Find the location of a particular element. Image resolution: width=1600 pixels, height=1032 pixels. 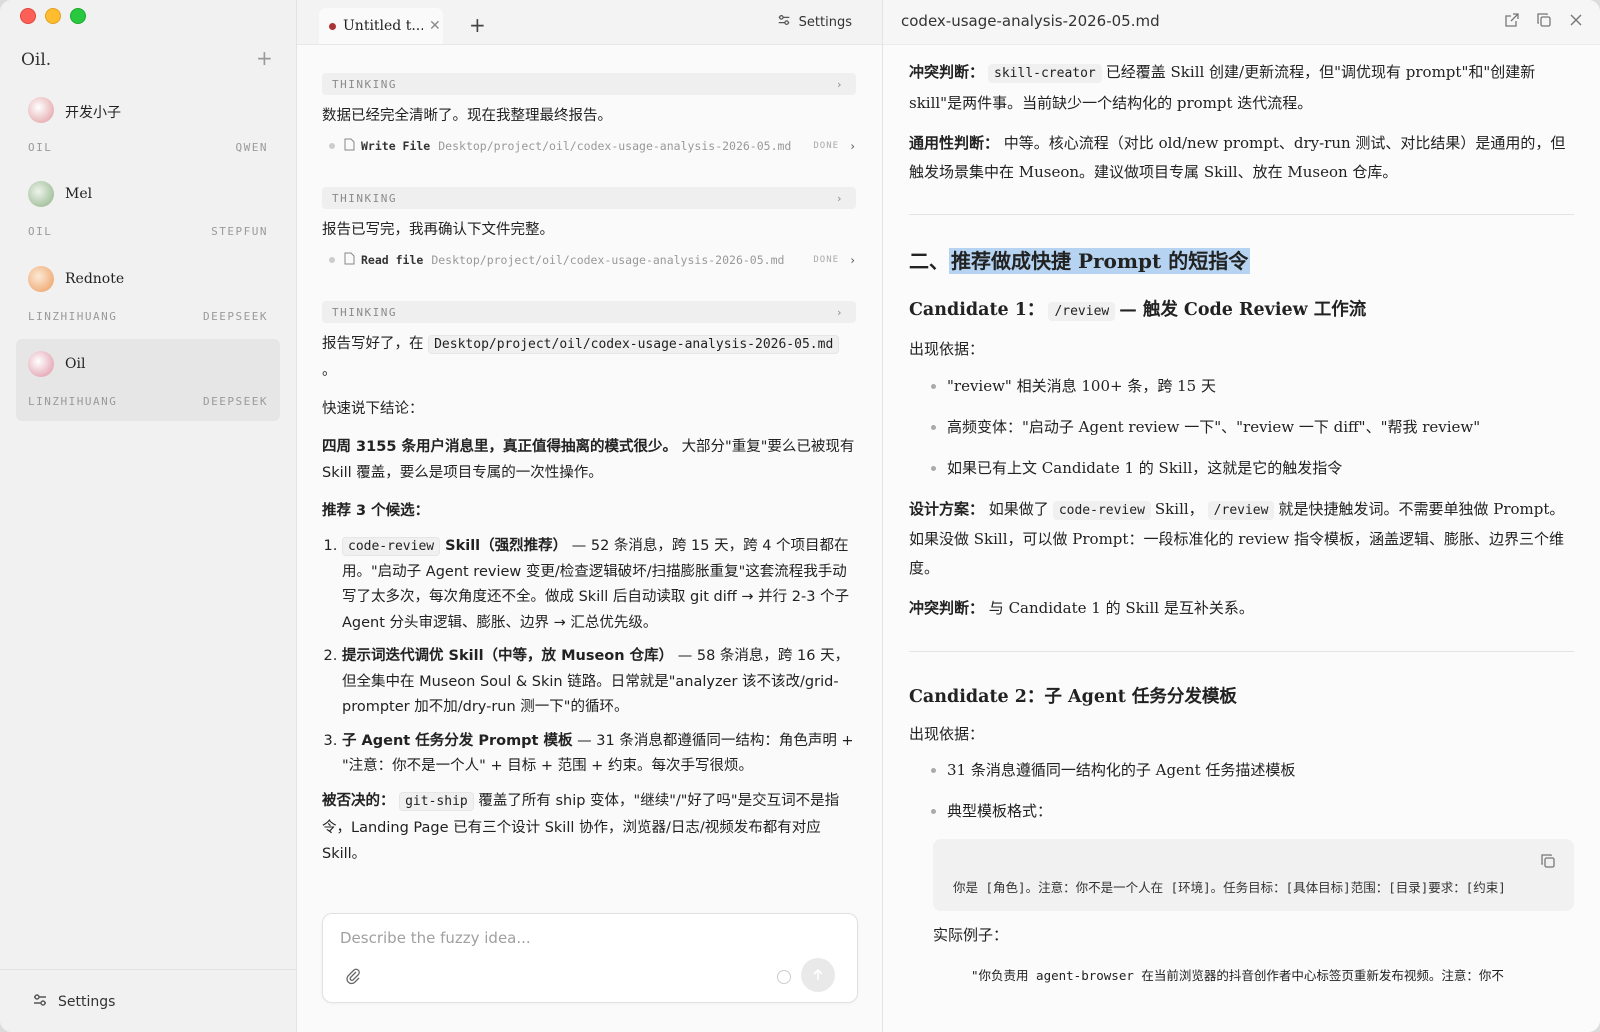

send-button is located at coordinates (818, 975).